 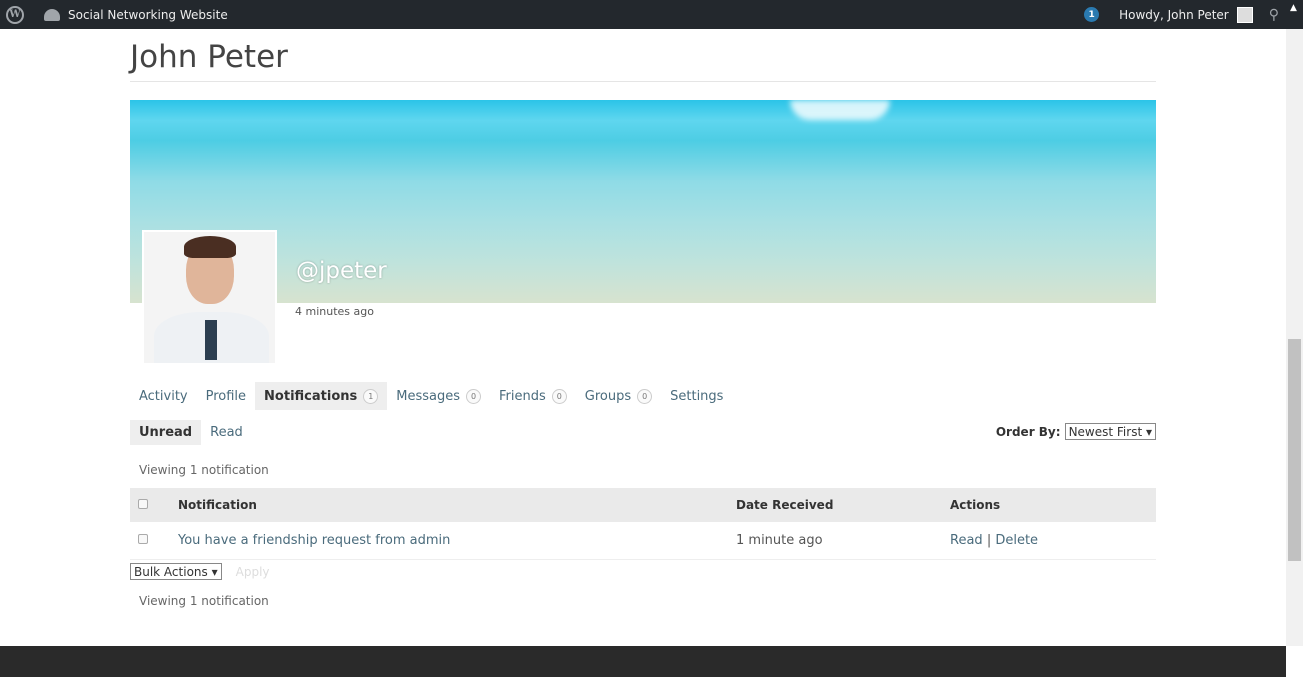 I want to click on table-header: Notification Date Received Actions, so click(x=643, y=505).